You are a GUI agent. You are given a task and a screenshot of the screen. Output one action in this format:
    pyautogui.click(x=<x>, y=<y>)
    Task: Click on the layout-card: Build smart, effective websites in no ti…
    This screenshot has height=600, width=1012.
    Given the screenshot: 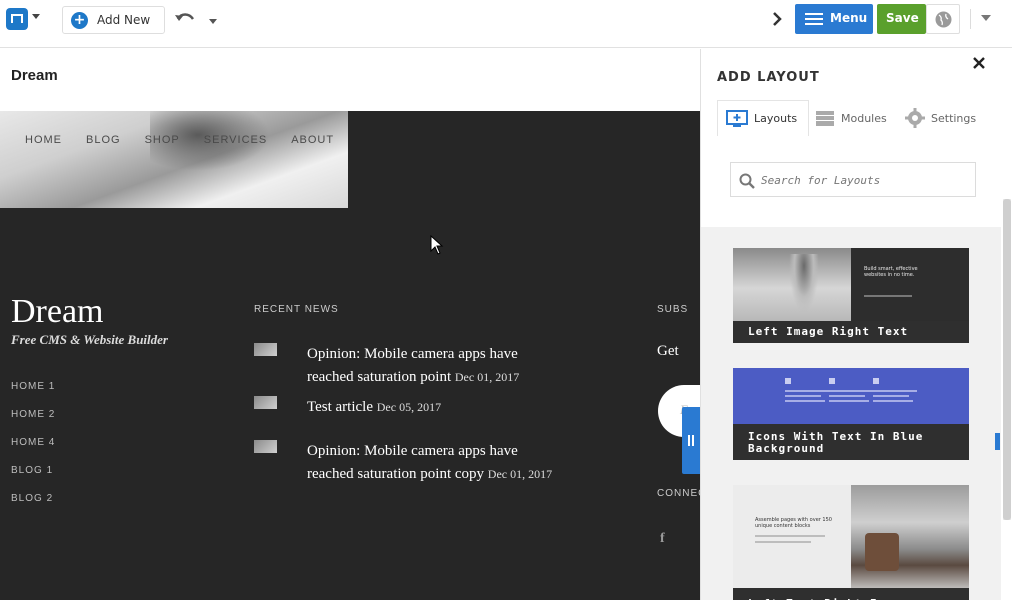 What is the action you would take?
    pyautogui.click(x=851, y=295)
    